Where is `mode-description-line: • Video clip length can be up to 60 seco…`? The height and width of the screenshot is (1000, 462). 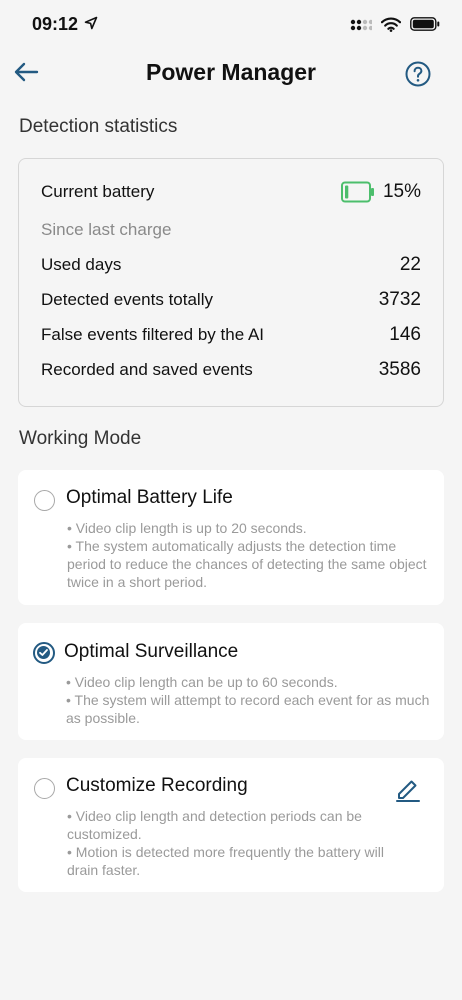
mode-description-line: • Video clip length can be up to 60 seco… is located at coordinates (202, 682).